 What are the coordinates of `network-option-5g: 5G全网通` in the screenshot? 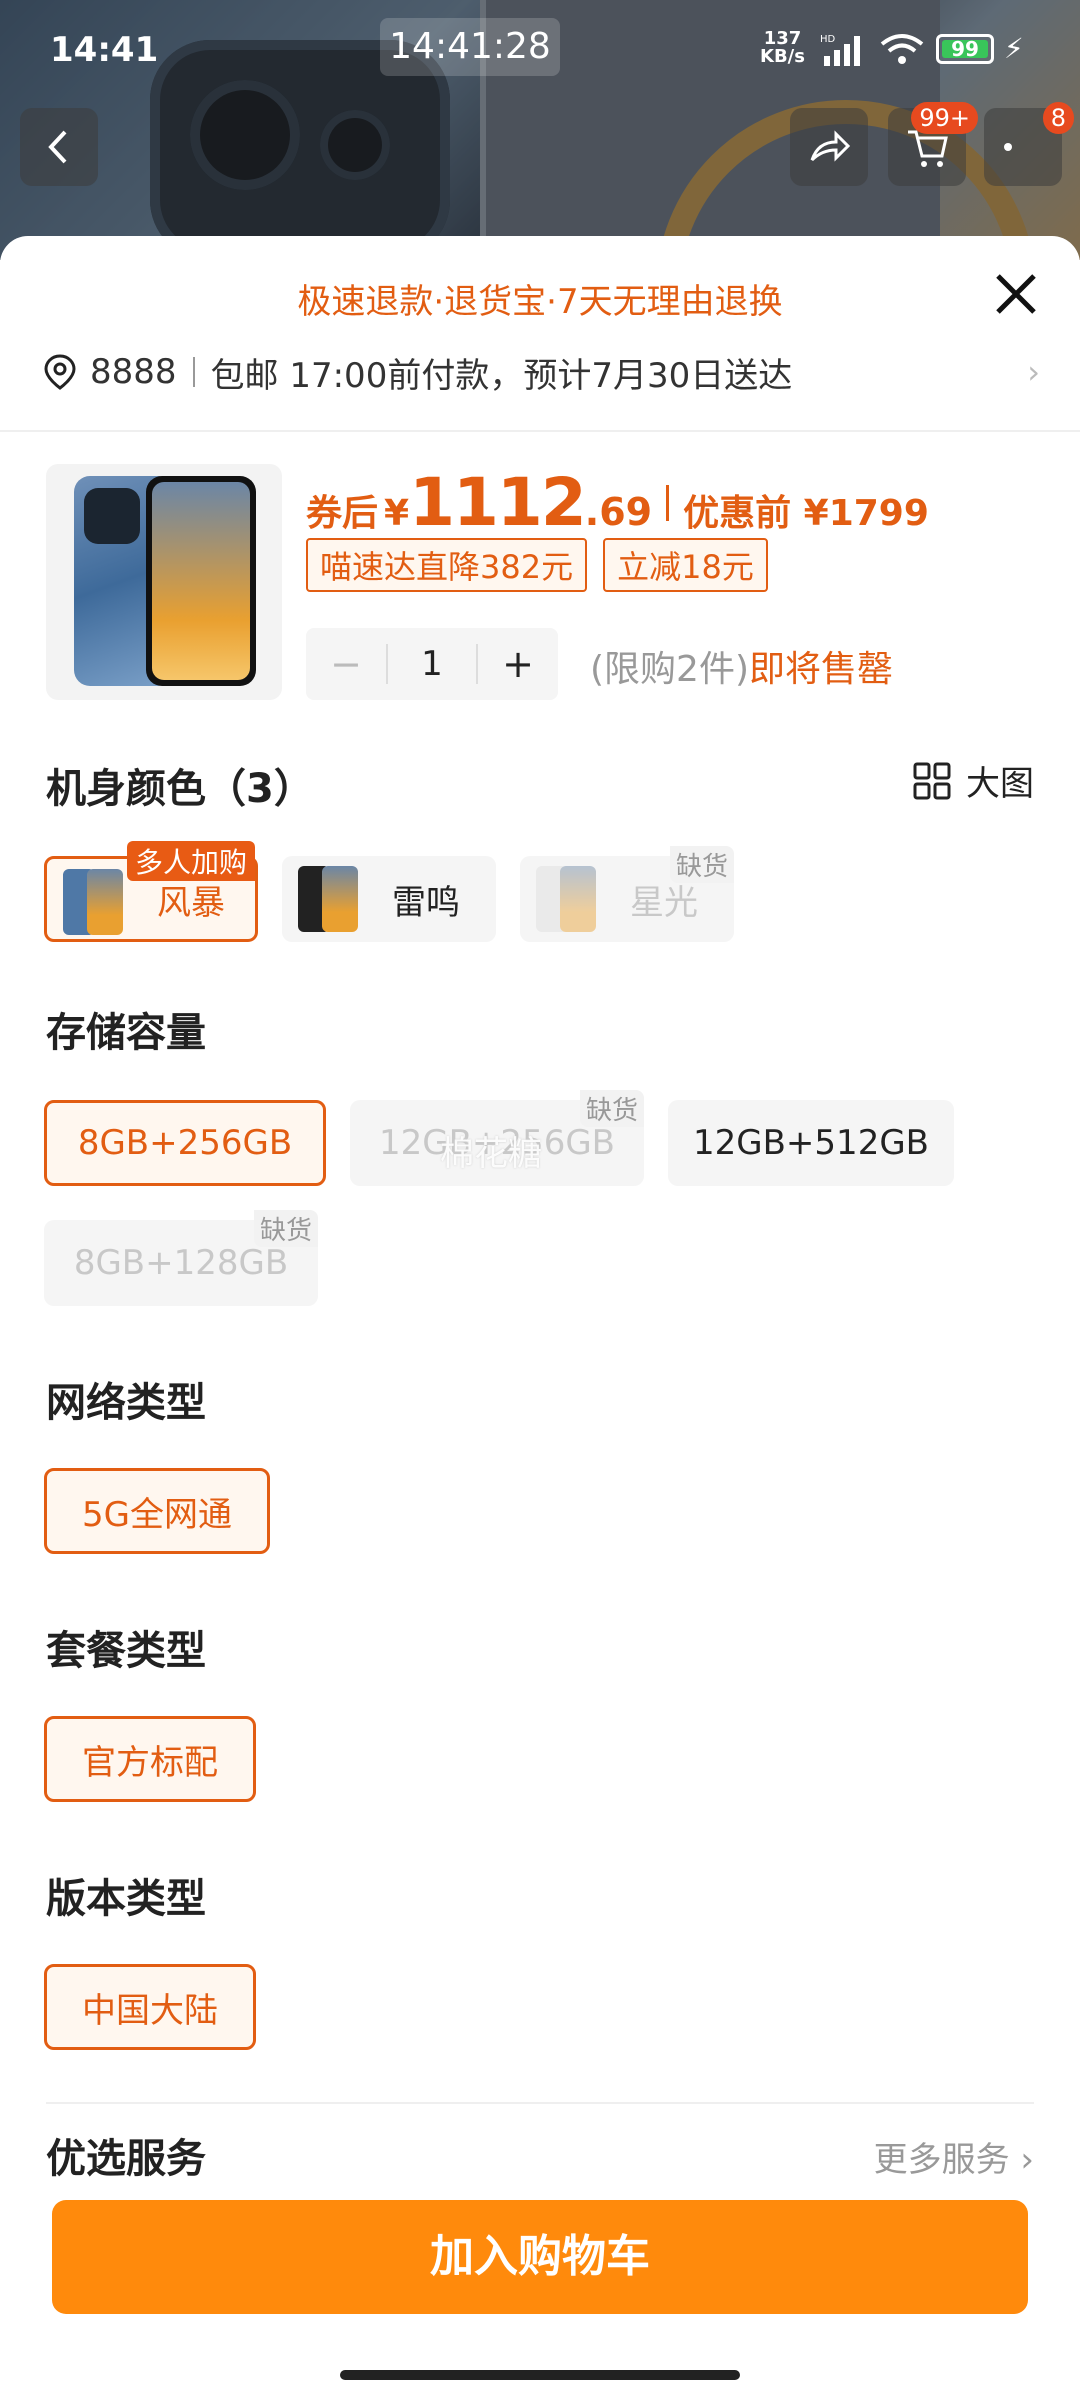 It's located at (157, 1511).